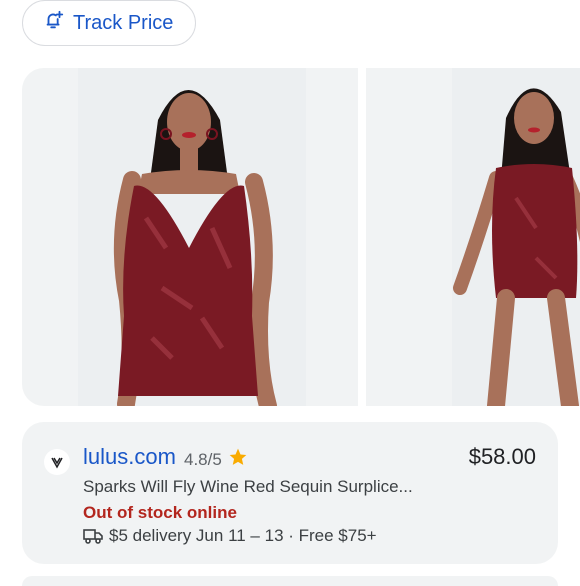  Describe the element at coordinates (129, 457) in the screenshot. I see `merchant-domain-link: lulus.com` at that location.